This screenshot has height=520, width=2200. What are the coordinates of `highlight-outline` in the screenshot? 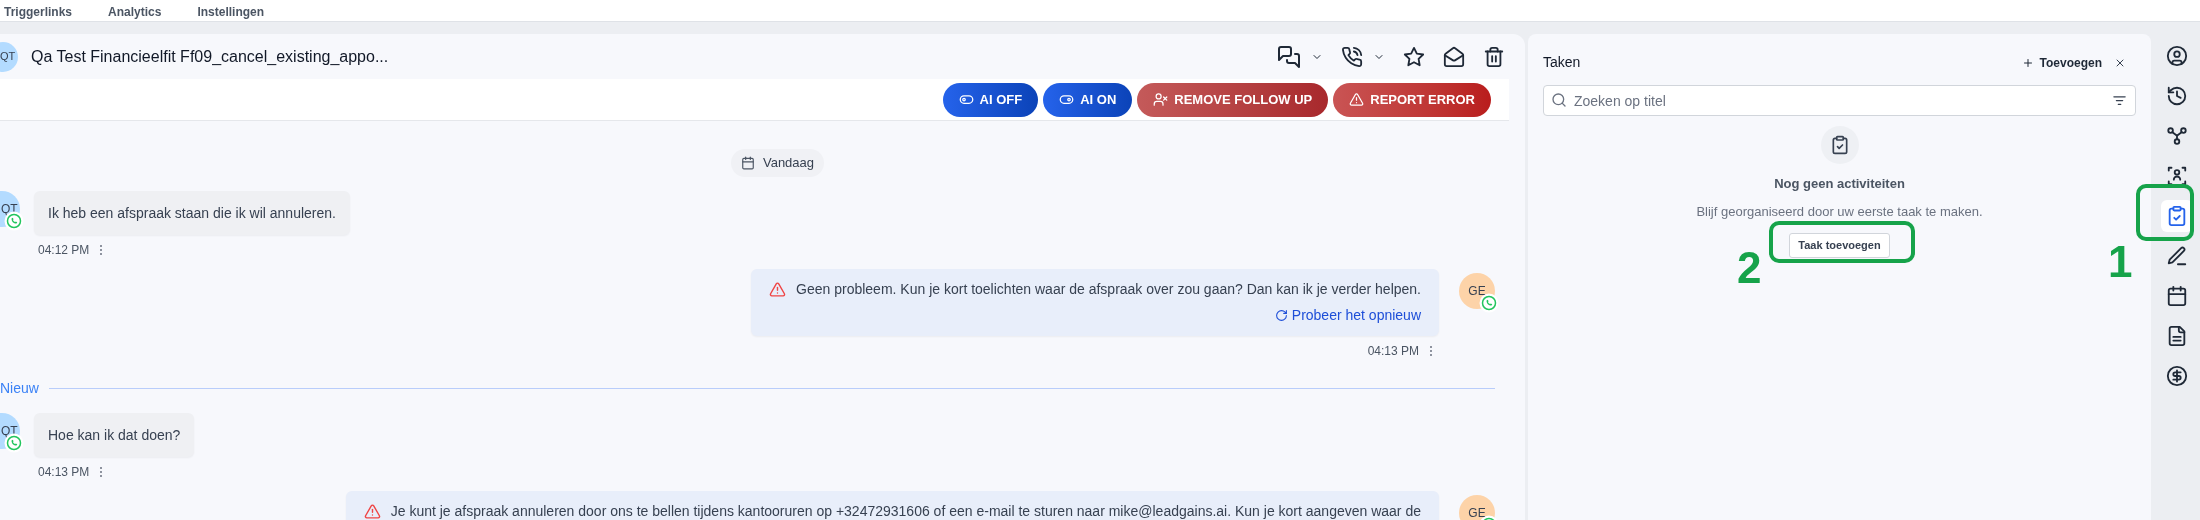 It's located at (2165, 212).